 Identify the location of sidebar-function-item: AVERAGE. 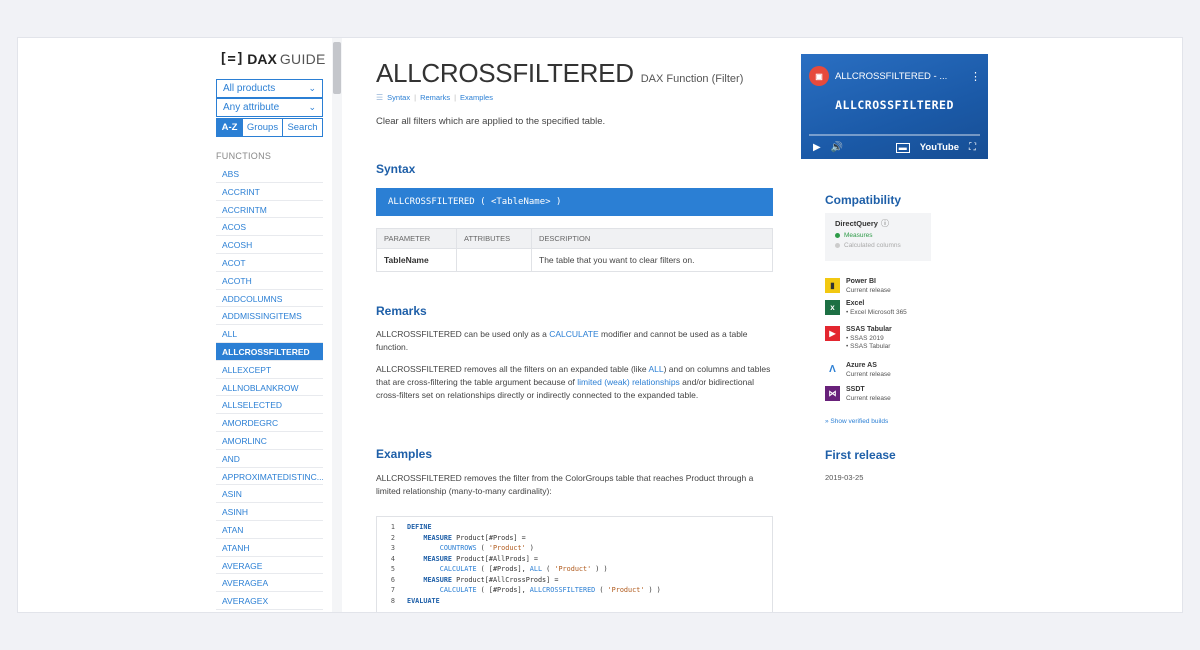
(269, 566).